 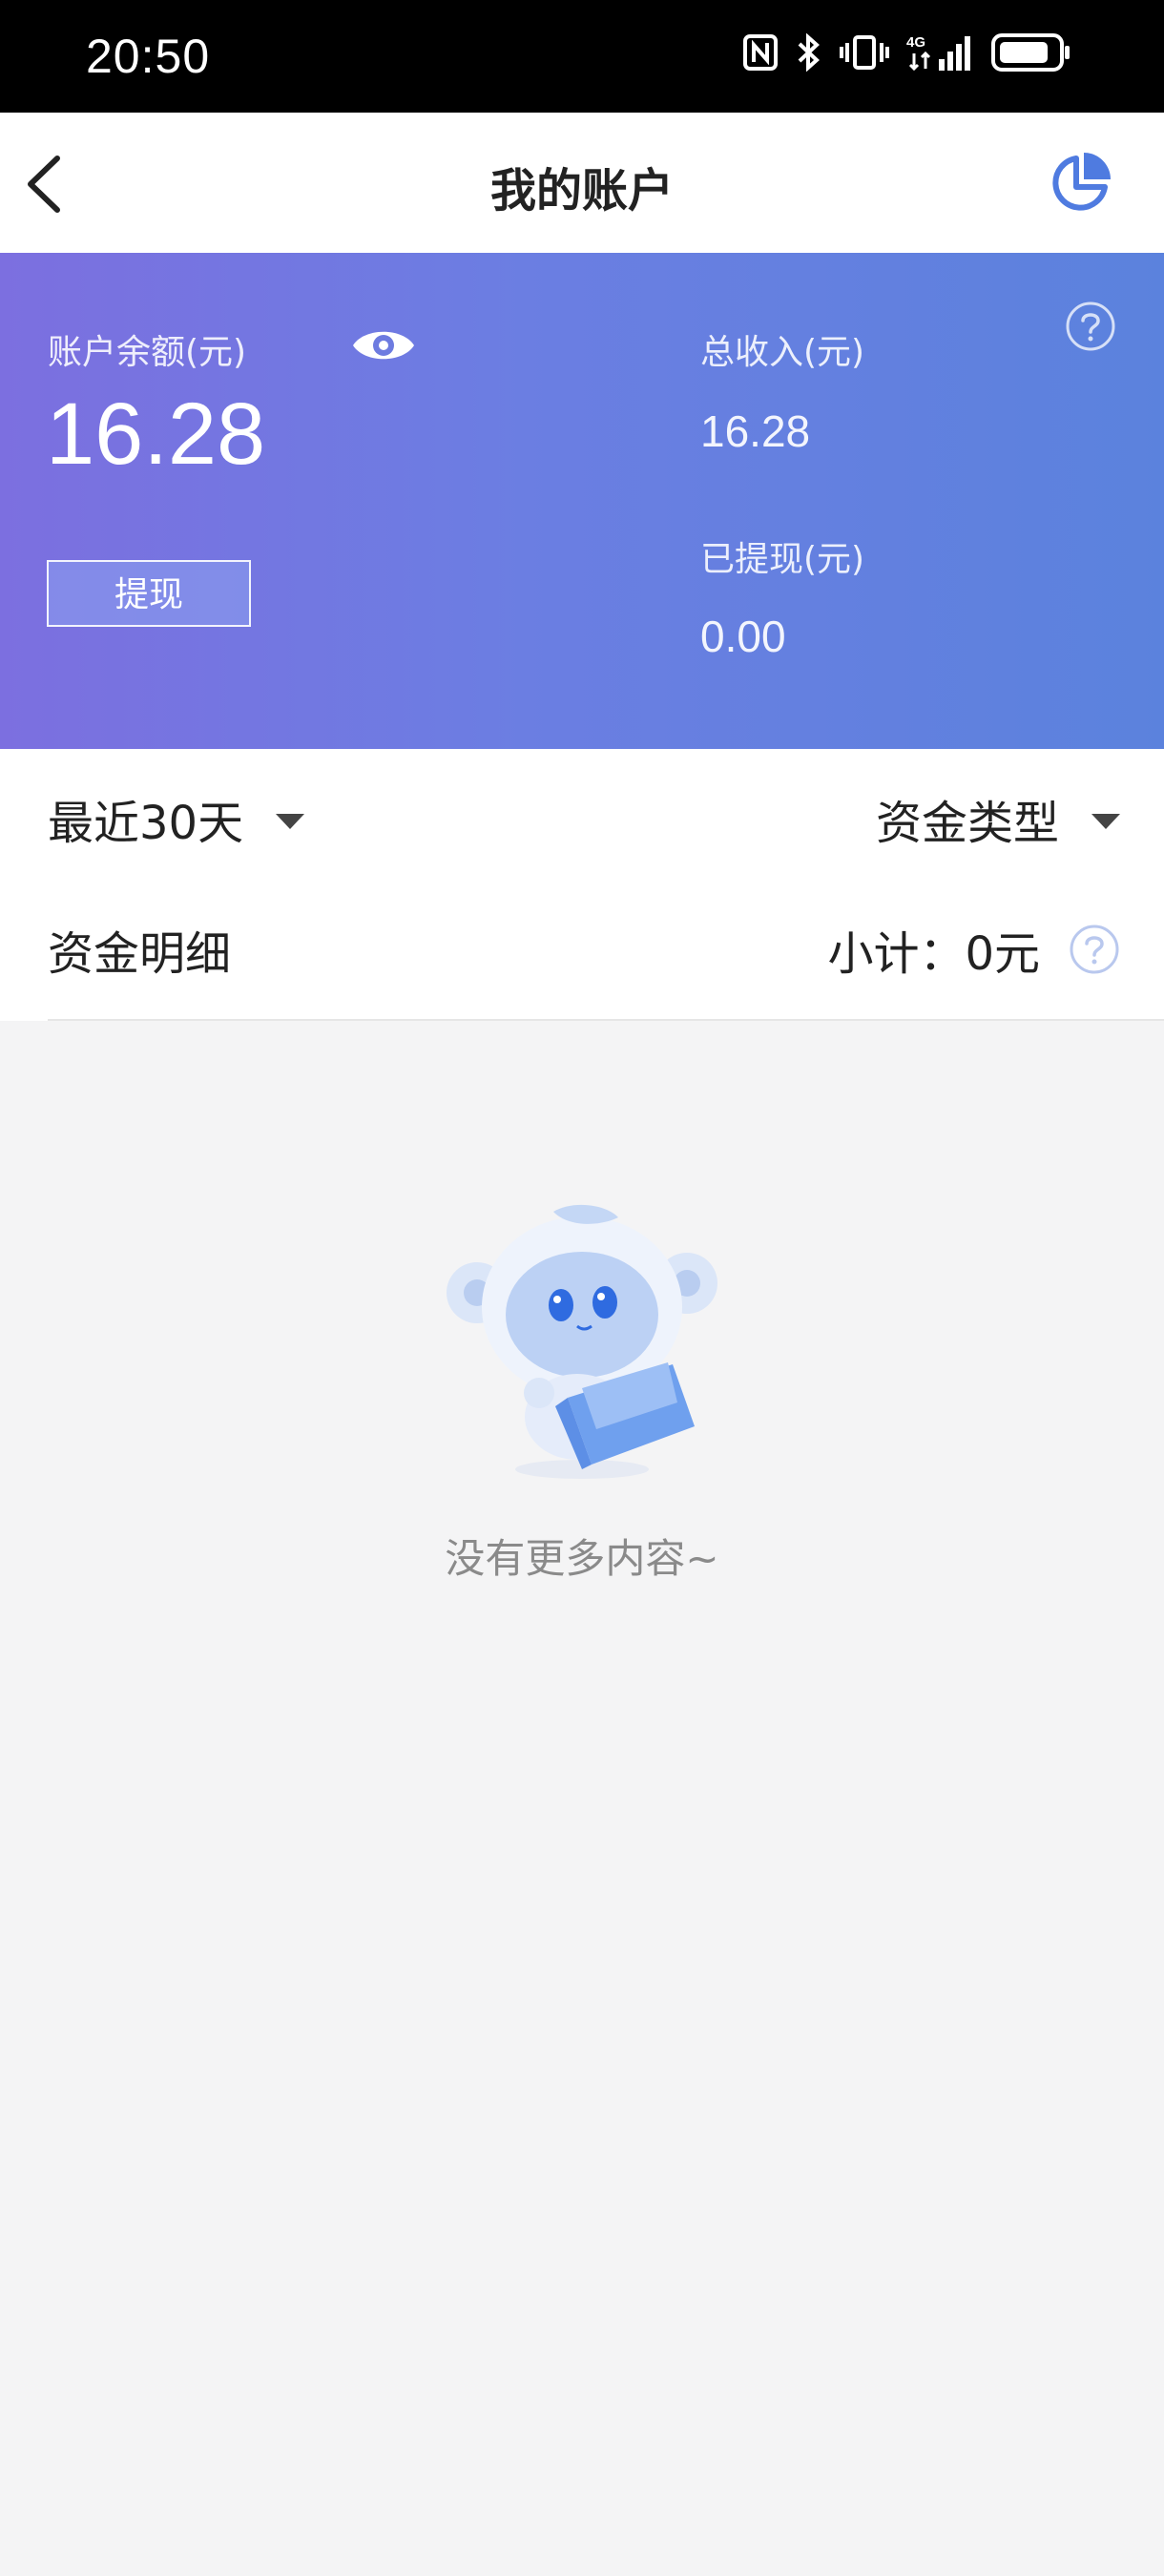 I want to click on pie-chart-icon, so click(x=1082, y=182).